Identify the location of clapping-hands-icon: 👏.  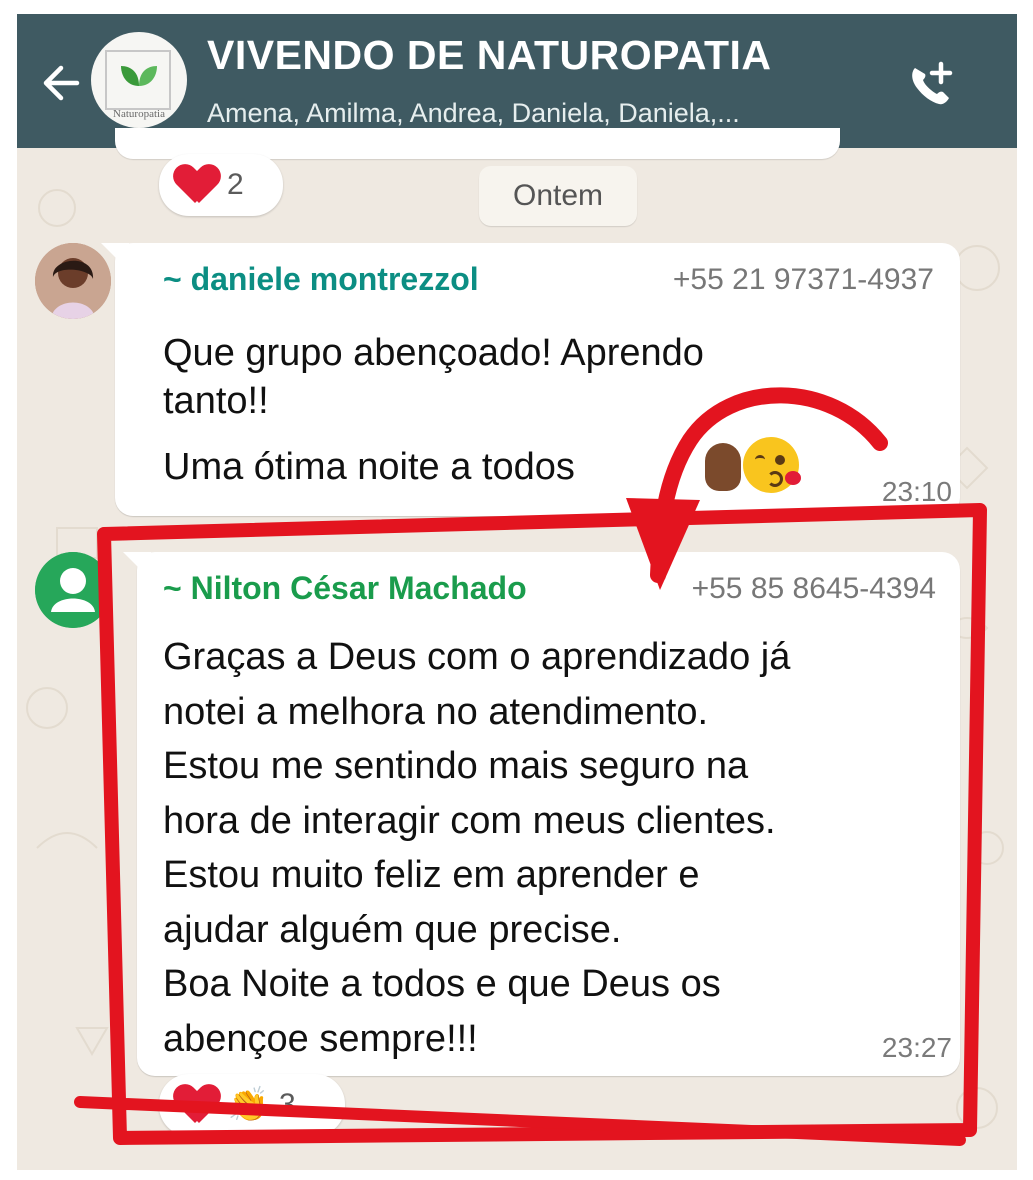
(248, 1105).